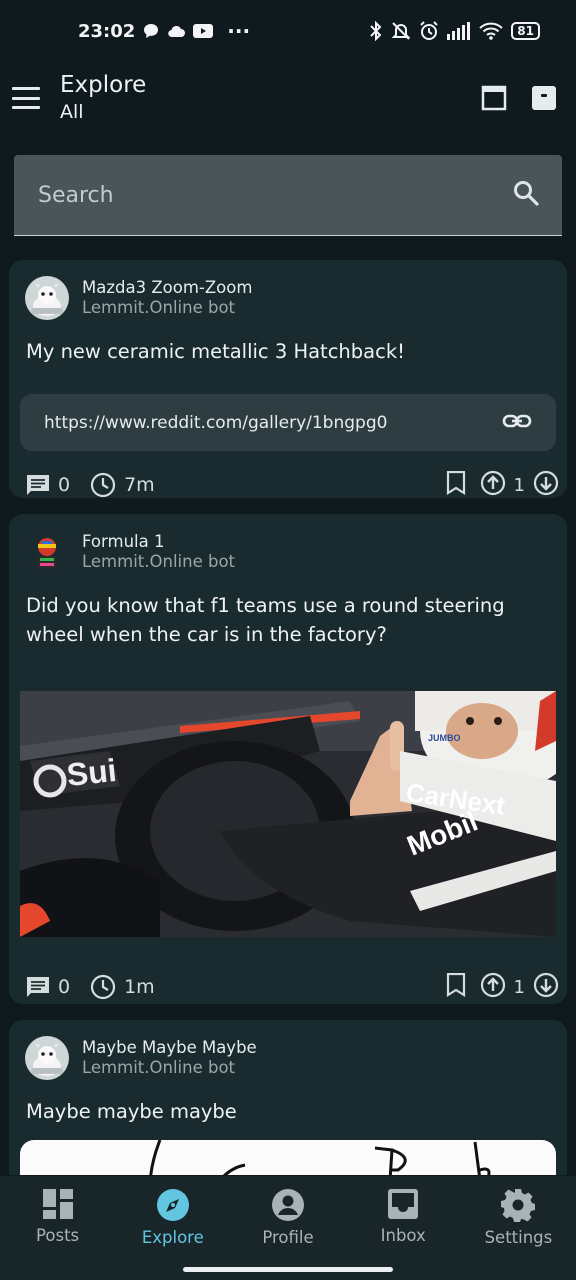  Describe the element at coordinates (288, 1205) in the screenshot. I see `profile-icon` at that location.